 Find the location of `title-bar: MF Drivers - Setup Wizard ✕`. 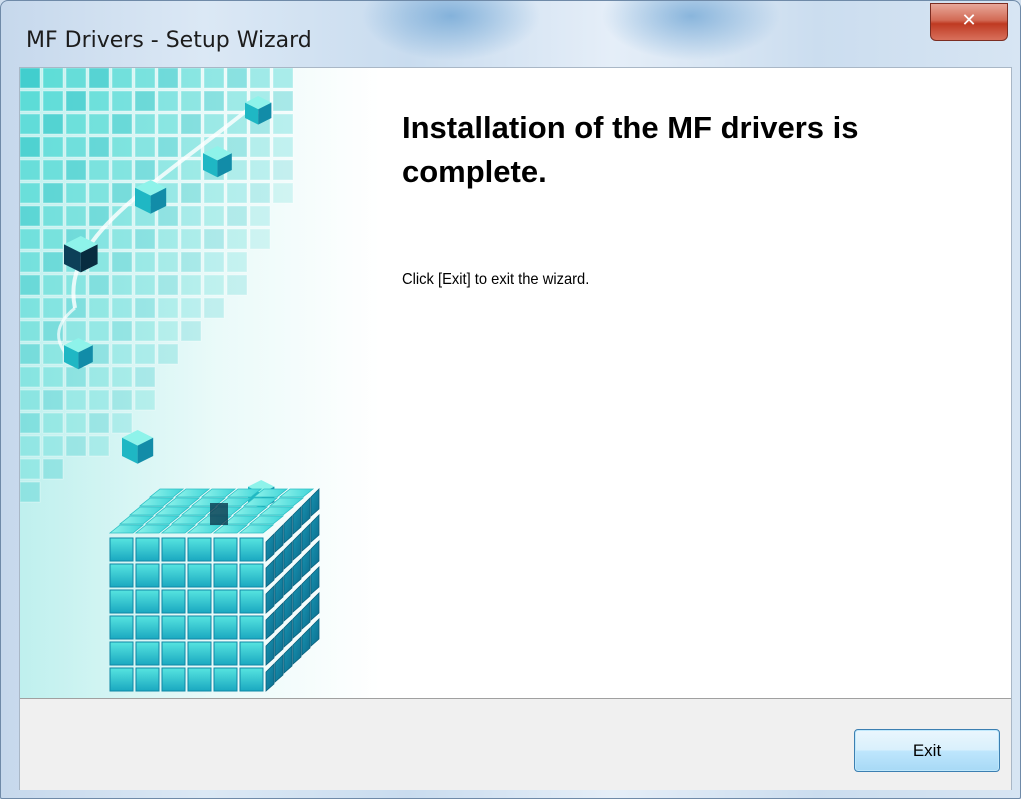

title-bar: MF Drivers - Setup Wizard ✕ is located at coordinates (510, 34).